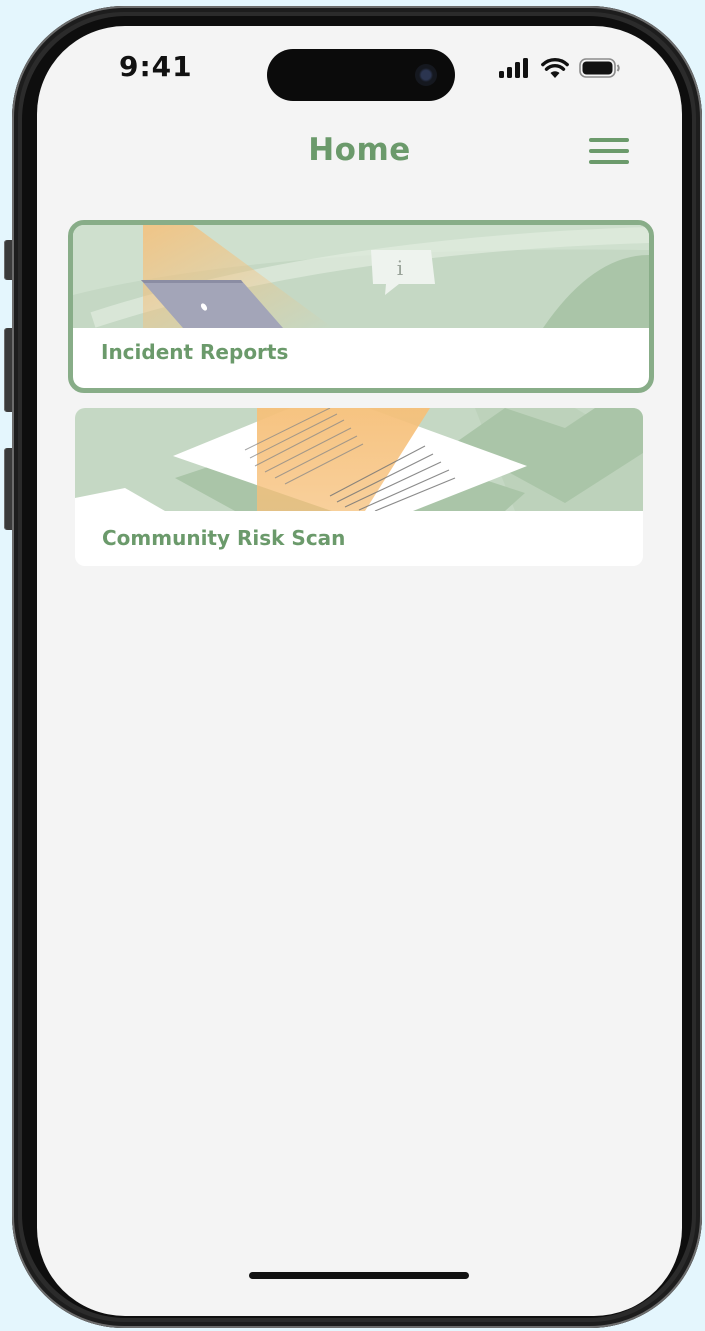 Image resolution: width=705 pixels, height=1331 pixels. What do you see at coordinates (359, 459) in the screenshot?
I see `document-scan-illustration` at bounding box center [359, 459].